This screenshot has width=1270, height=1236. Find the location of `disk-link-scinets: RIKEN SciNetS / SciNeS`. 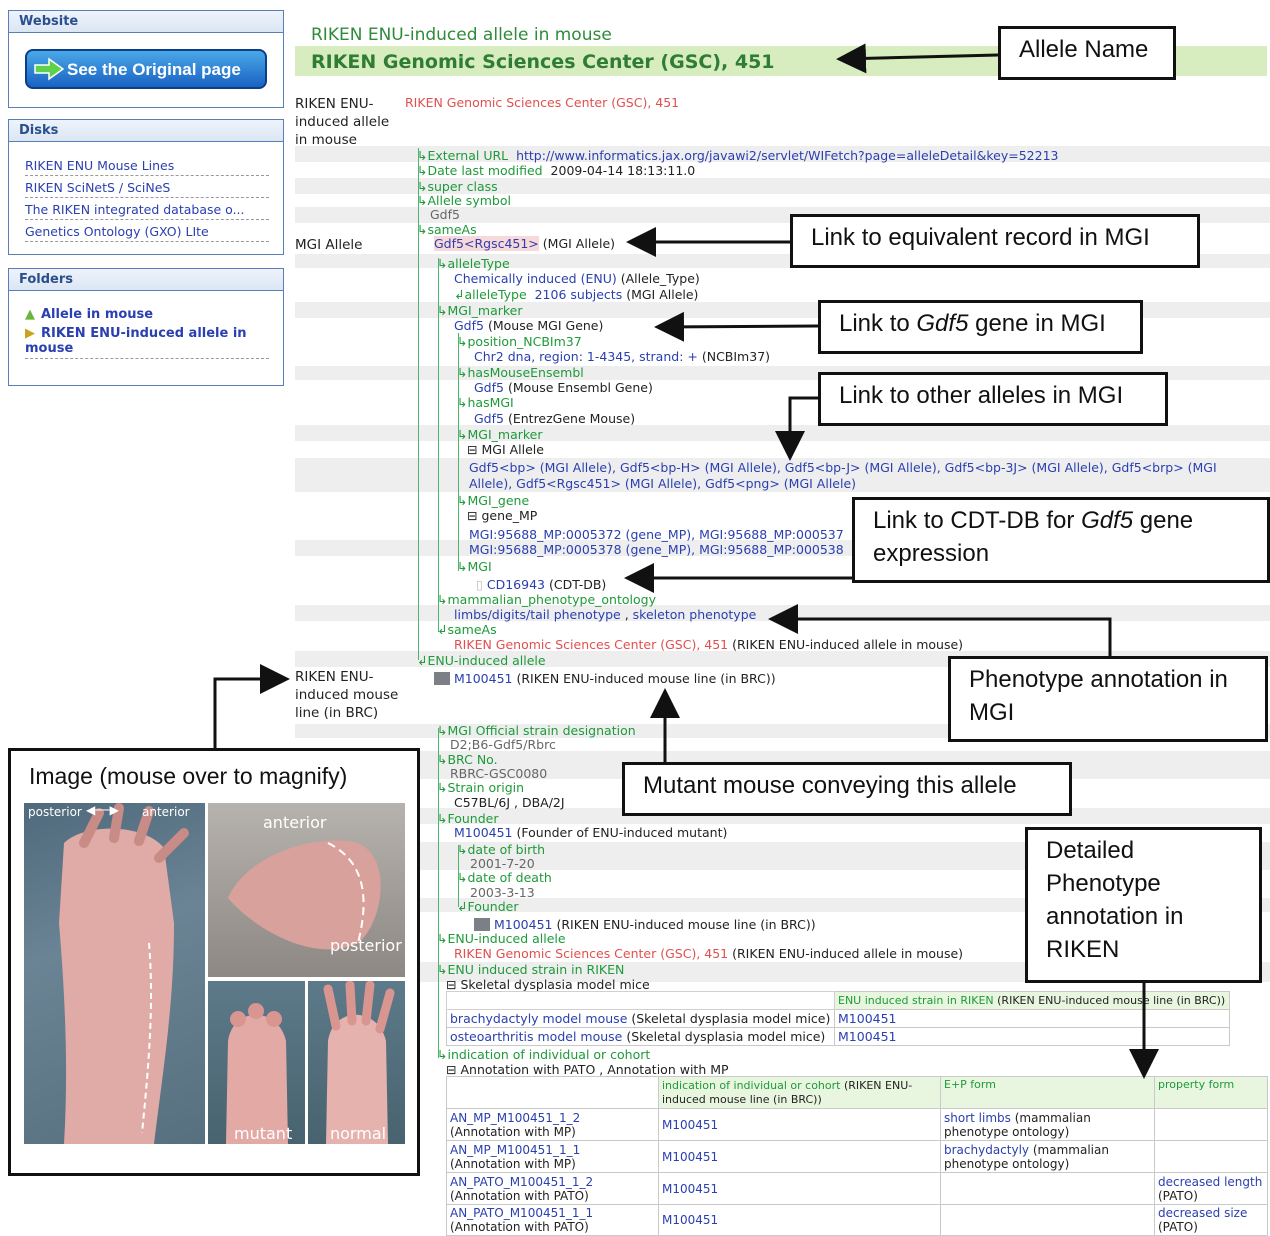

disk-link-scinets: RIKEN SciNetS / SciNeS is located at coordinates (147, 187).